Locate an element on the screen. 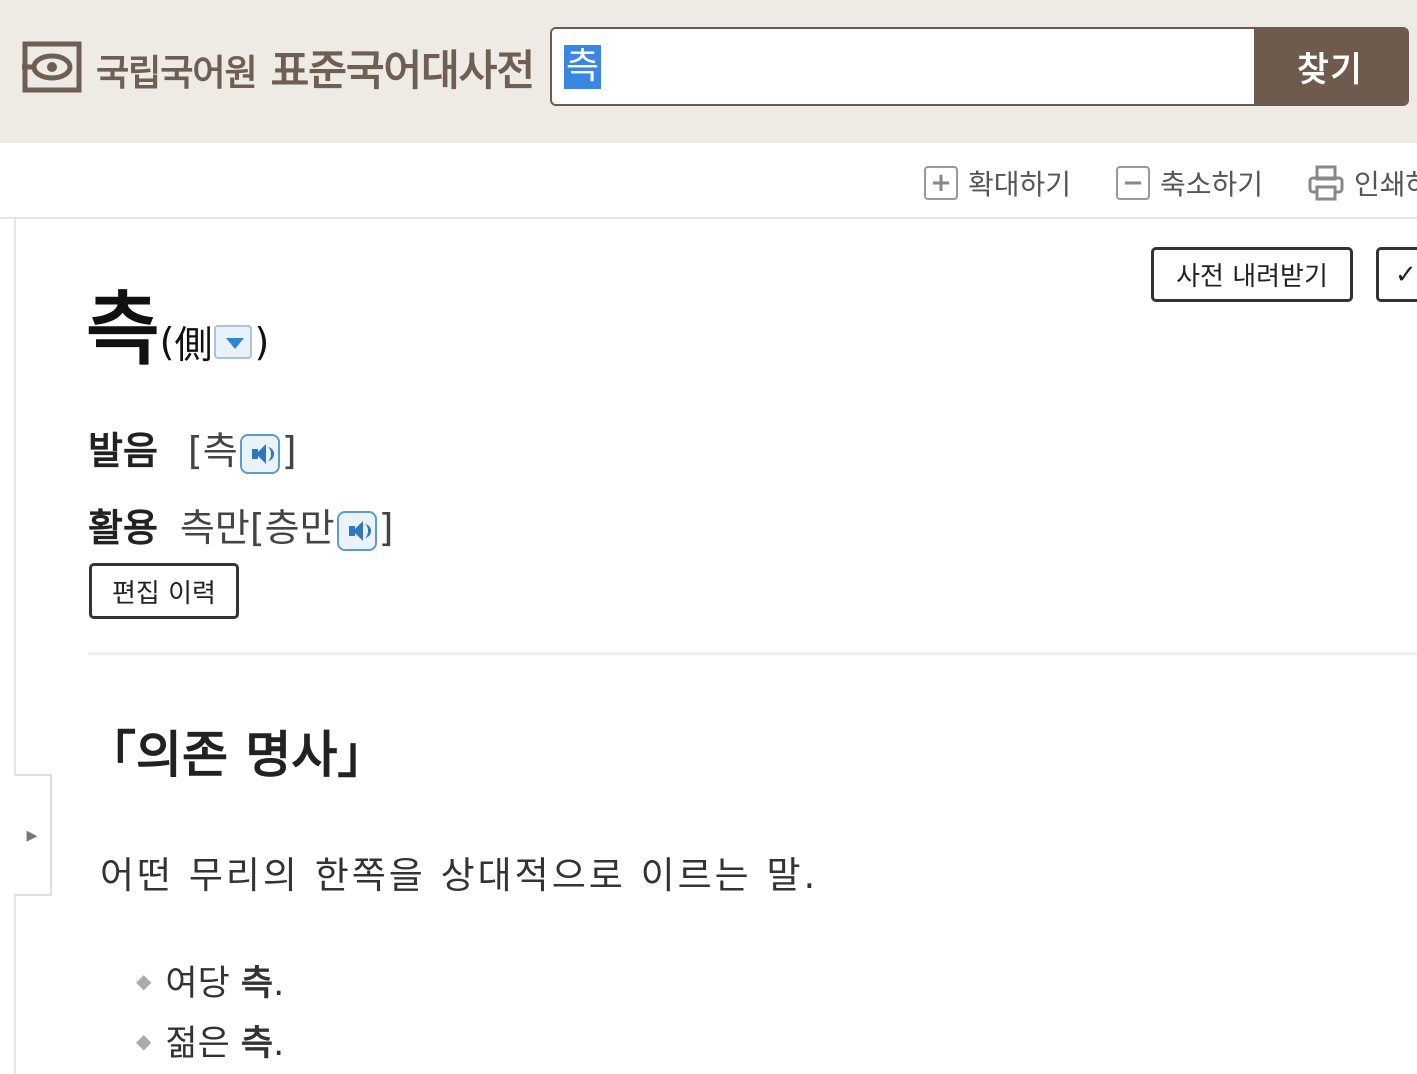 The image size is (1417, 1074). zoom-in-label: 확대하기 is located at coordinates (1020, 184).